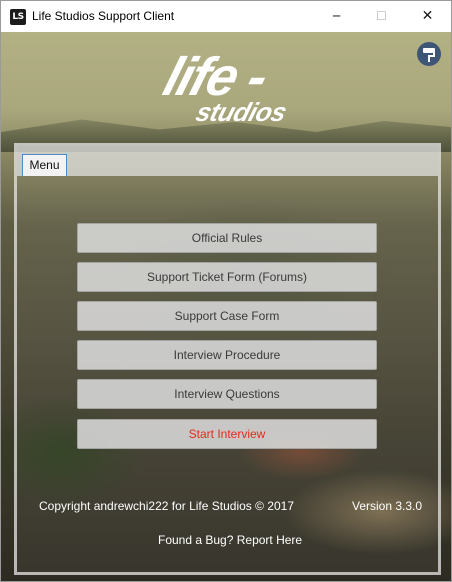 The width and height of the screenshot is (452, 582). What do you see at coordinates (103, 16) in the screenshot?
I see `window-title: Life Studios Support Client` at bounding box center [103, 16].